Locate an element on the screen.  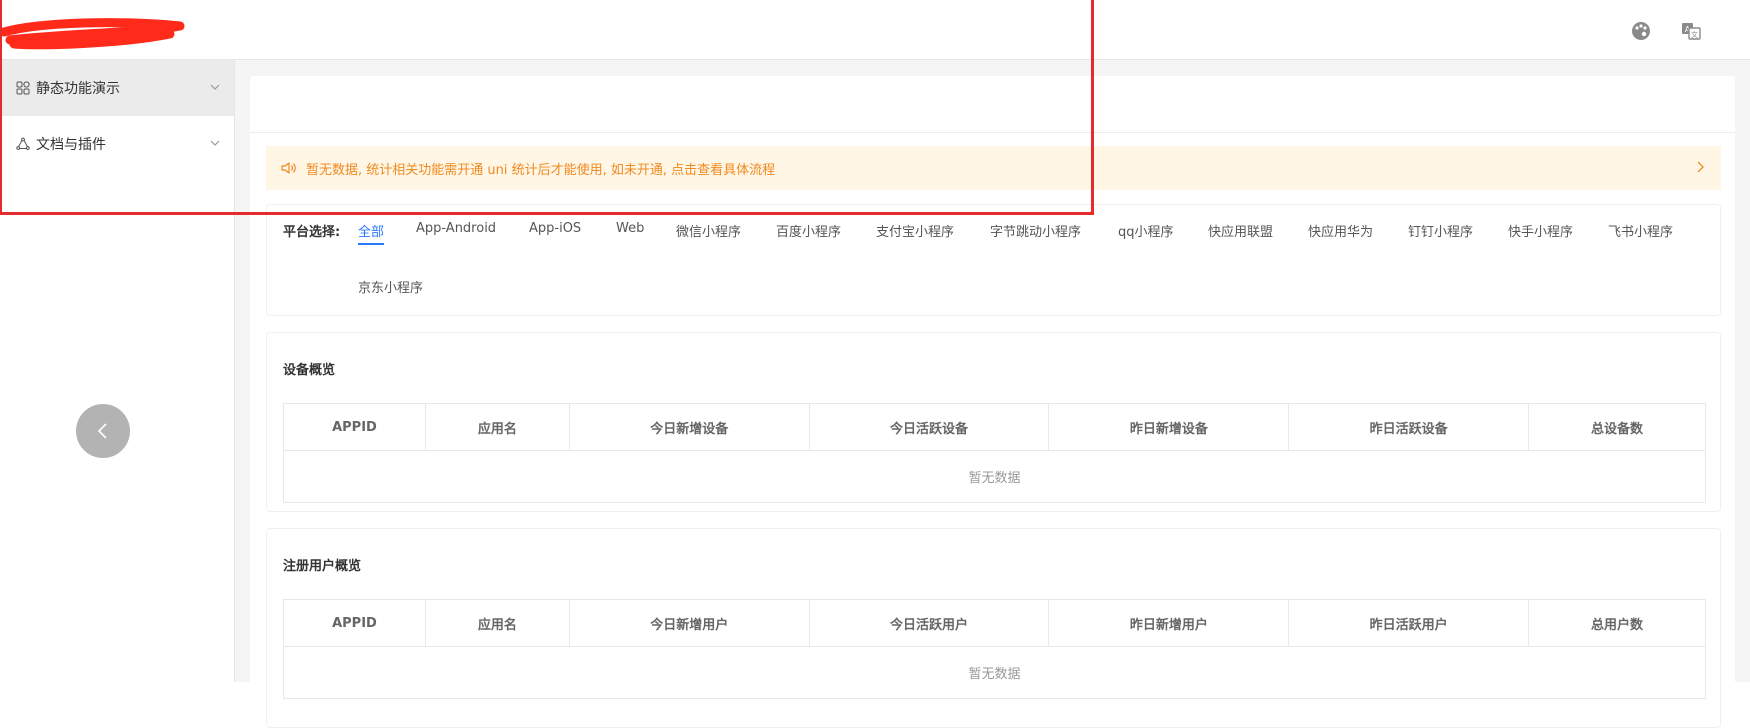
chevron-right-icon is located at coordinates (1700, 167).